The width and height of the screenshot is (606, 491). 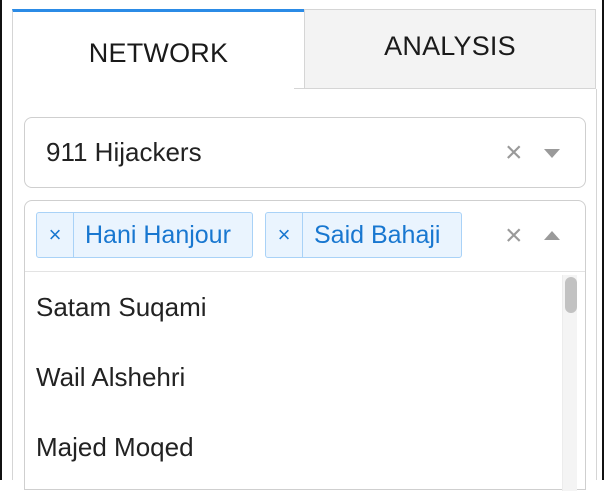 I want to click on dataset-select-value: 911 Hijackers, so click(x=124, y=152).